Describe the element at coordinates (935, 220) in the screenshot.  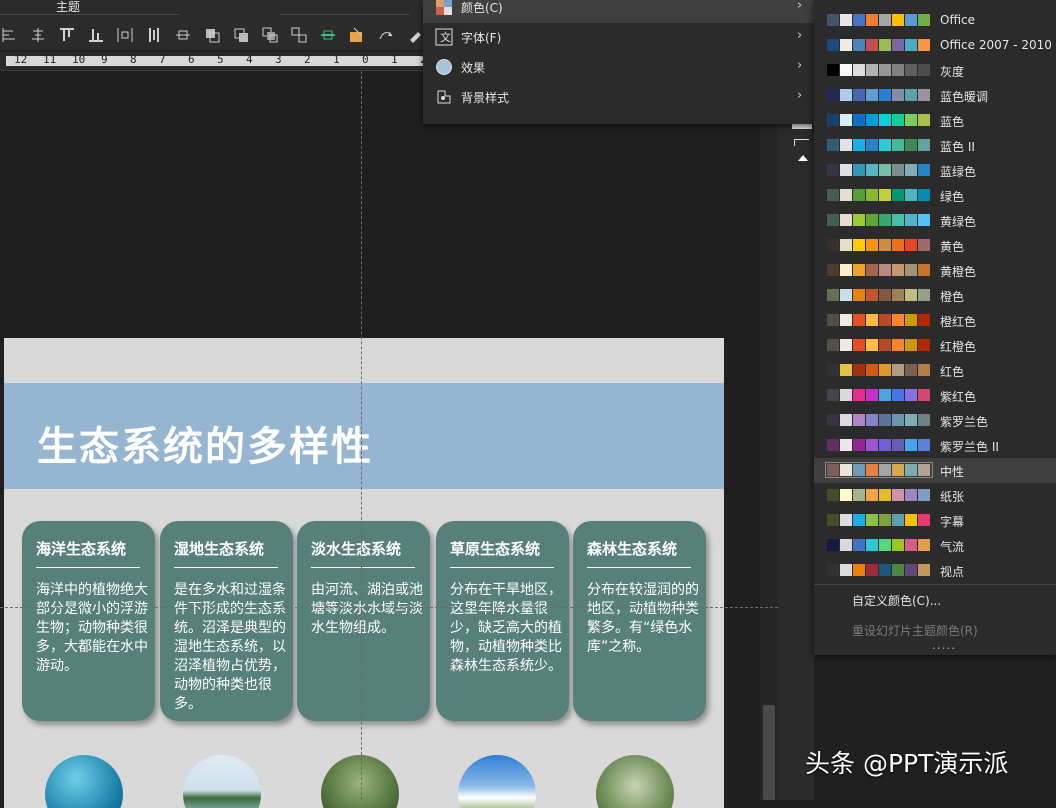
I see `color-scheme-item: 黄绿色` at that location.